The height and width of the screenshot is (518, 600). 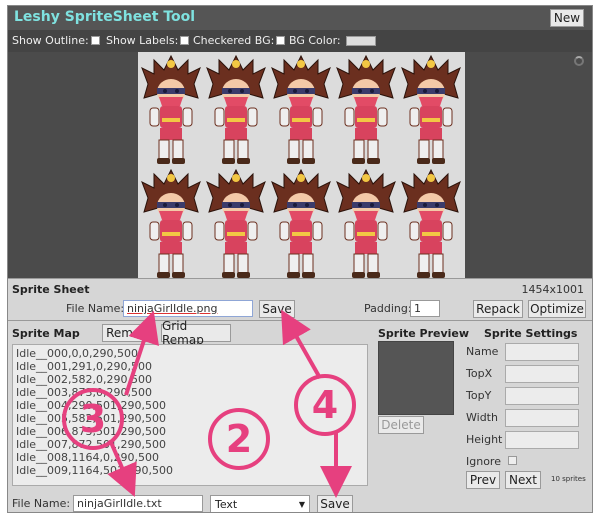 What do you see at coordinates (523, 480) in the screenshot?
I see `next-button: Next` at bounding box center [523, 480].